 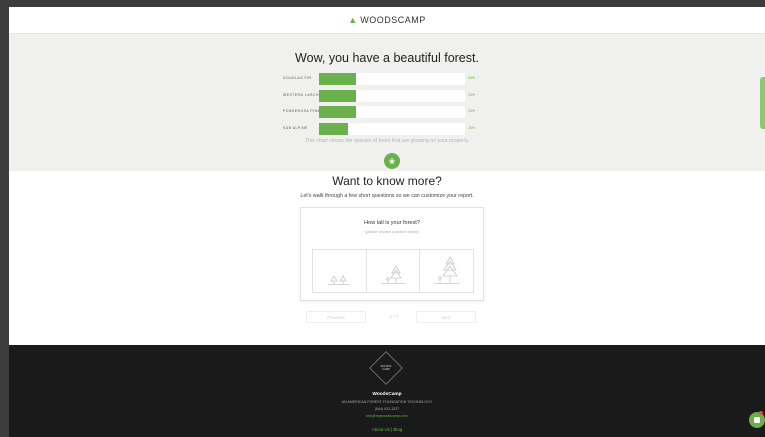 I want to click on species-label: DOUGLAS FIR, so click(x=297, y=78).